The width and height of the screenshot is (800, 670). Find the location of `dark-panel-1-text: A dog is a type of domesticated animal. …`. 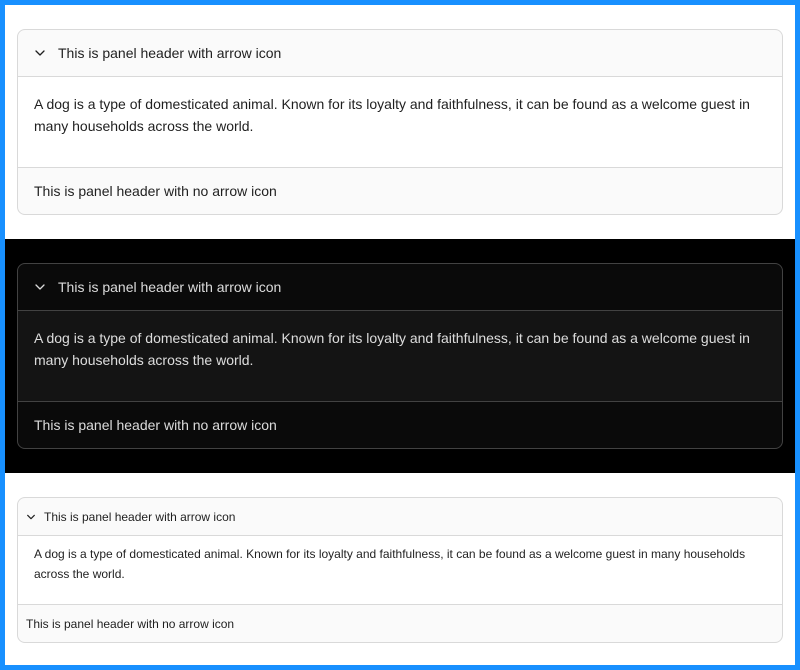

dark-panel-1-text: A dog is a type of domesticated animal. … is located at coordinates (392, 349).